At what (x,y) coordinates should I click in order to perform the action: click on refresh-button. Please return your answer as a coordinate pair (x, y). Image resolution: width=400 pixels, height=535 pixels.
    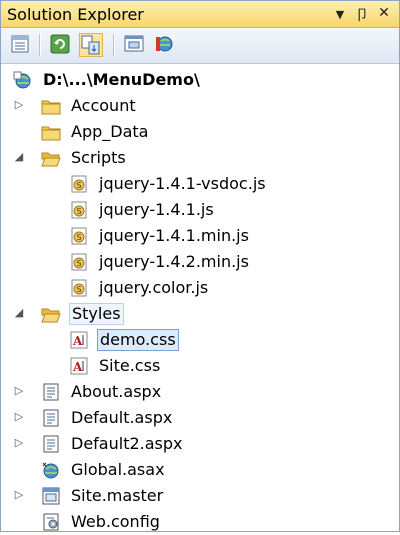
    Looking at the image, I should click on (61, 45).